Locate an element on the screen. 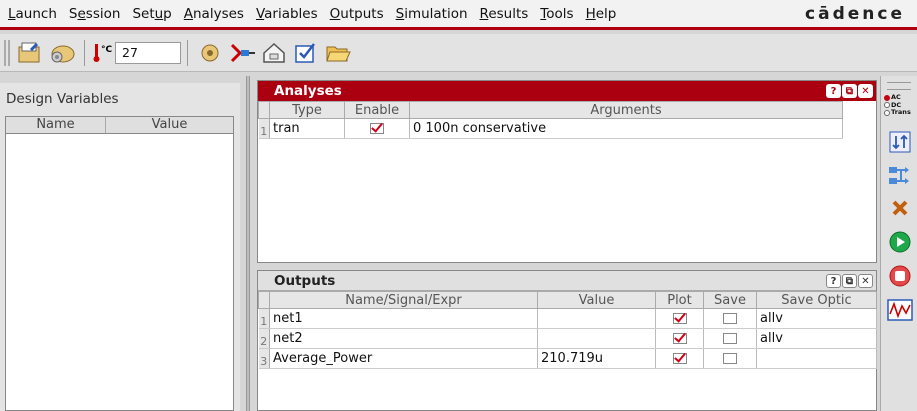 Image resolution: width=917 pixels, height=411 pixels. sort-icon is located at coordinates (900, 142).